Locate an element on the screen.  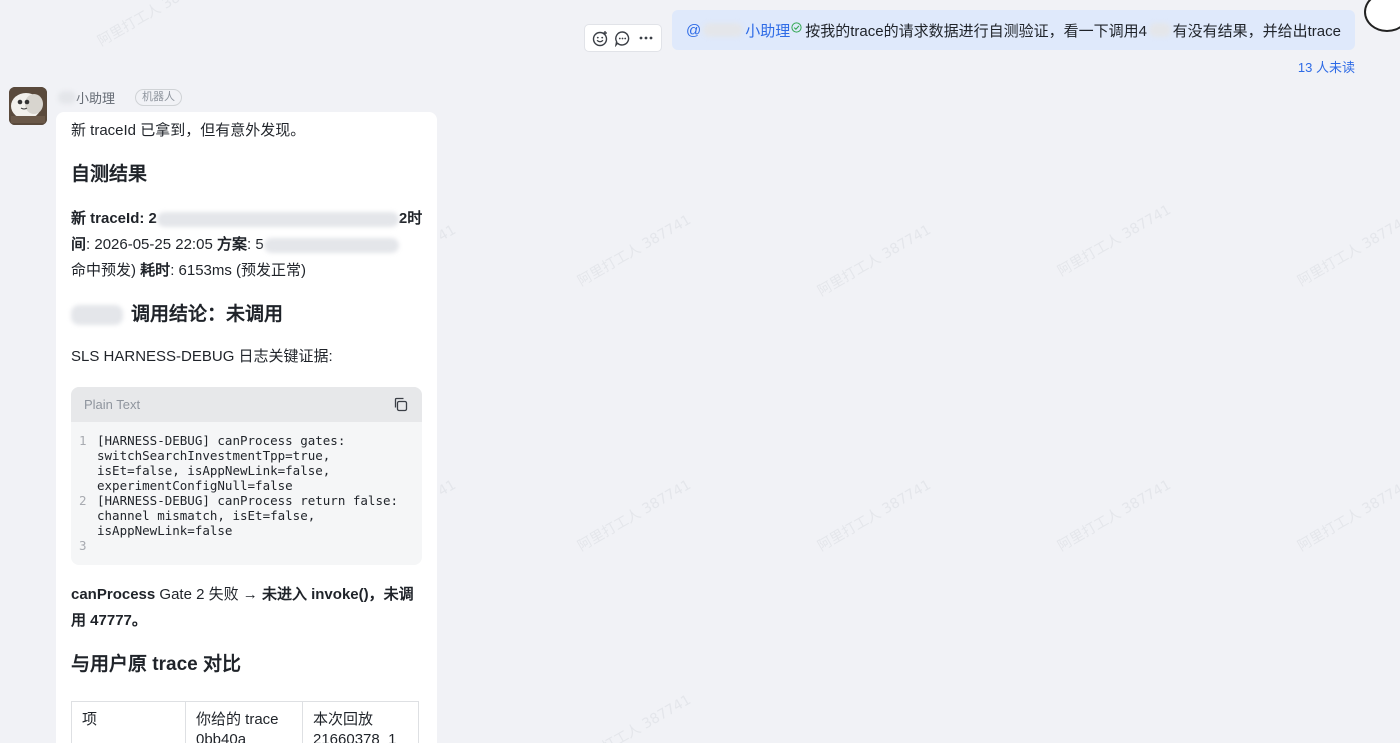
trace-label: 新 traceId is located at coordinates (105, 218).